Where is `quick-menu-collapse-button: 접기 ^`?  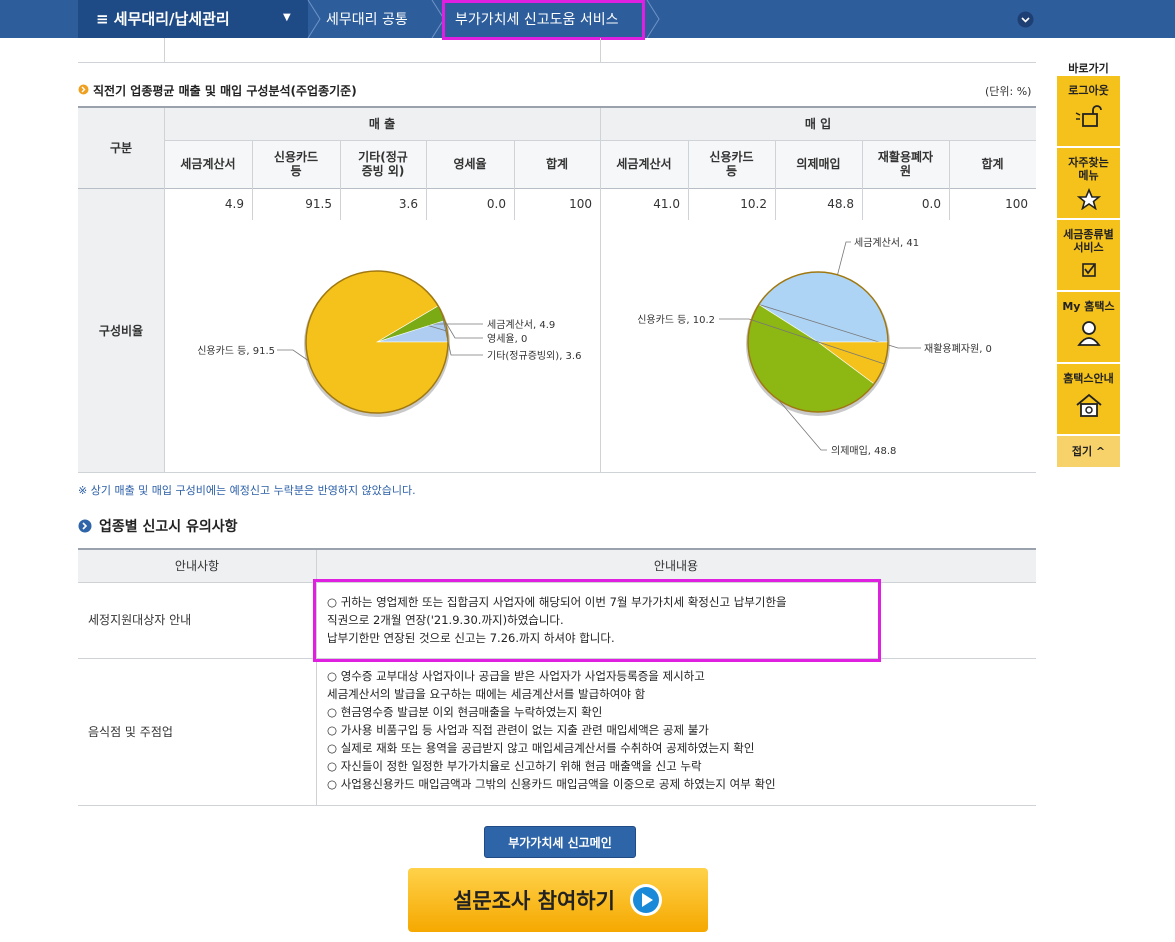
quick-menu-collapse-button: 접기 ^ is located at coordinates (1088, 451).